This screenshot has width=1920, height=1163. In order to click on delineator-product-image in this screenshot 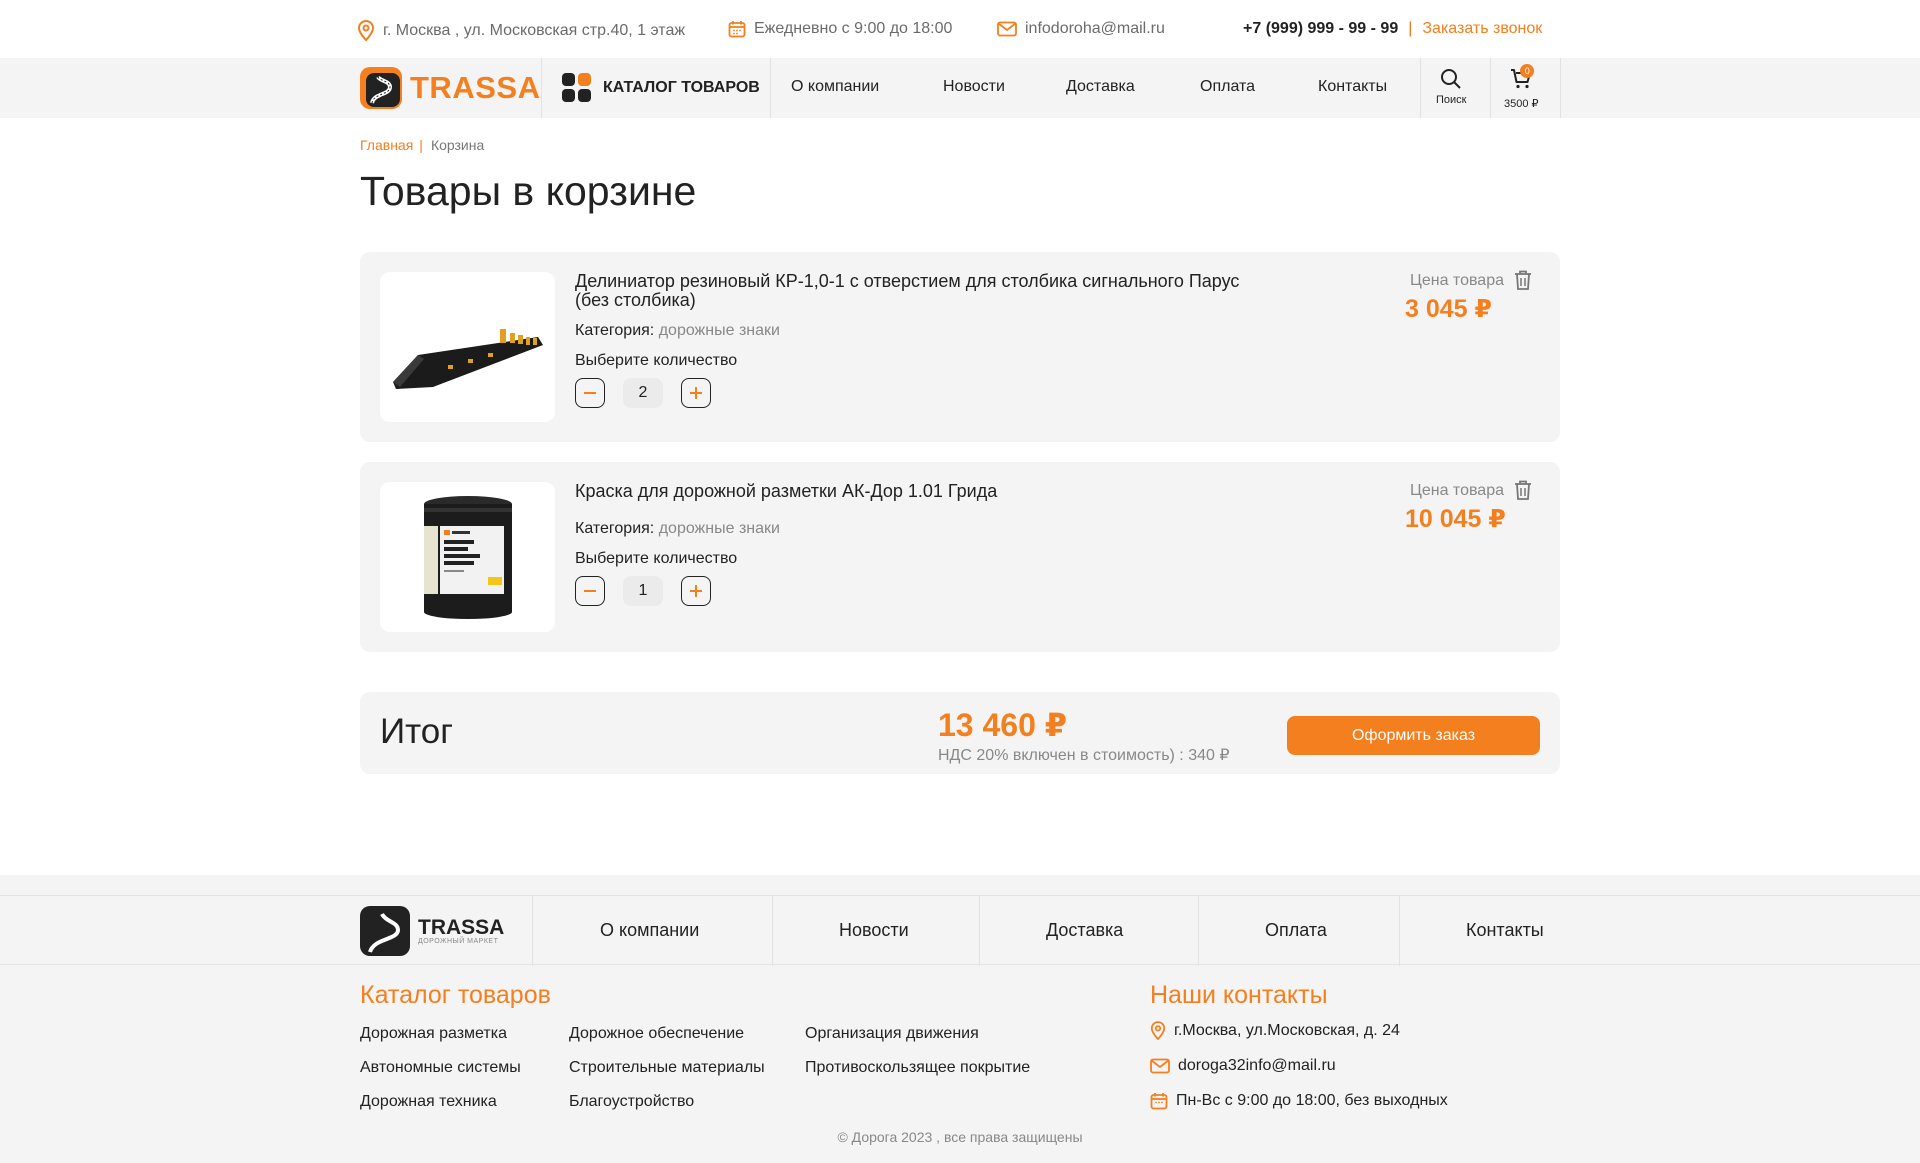, I will do `click(467, 359)`.